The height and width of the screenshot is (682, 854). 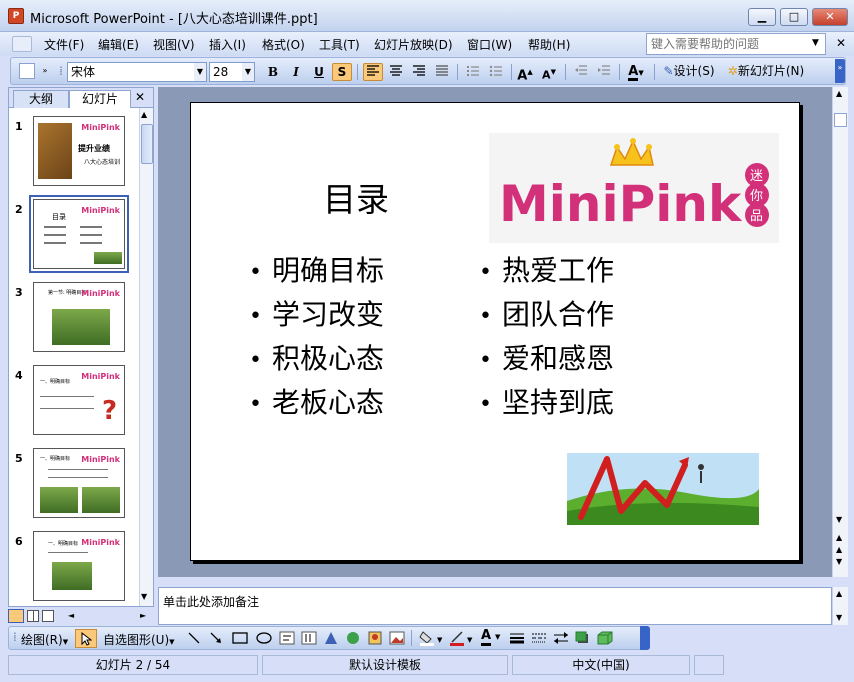 What do you see at coordinates (663, 489) in the screenshot?
I see `growth-arrow-image` at bounding box center [663, 489].